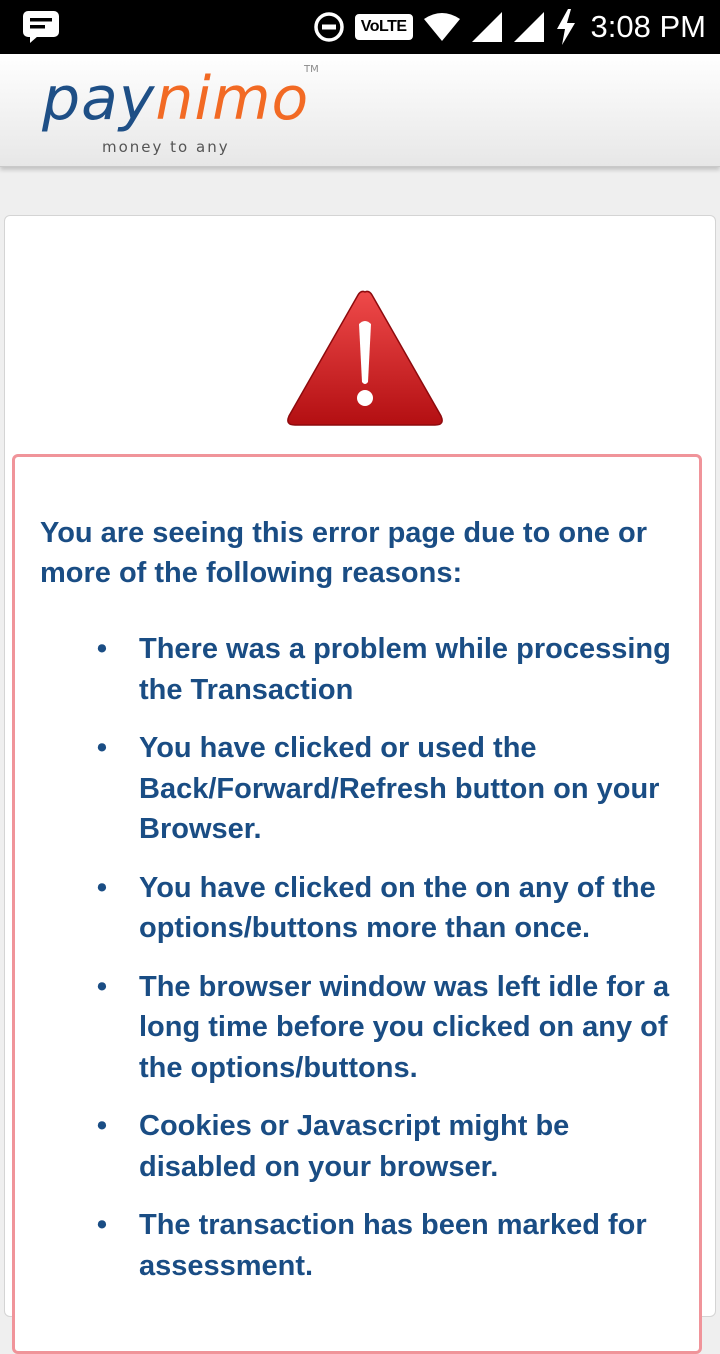 The width and height of the screenshot is (720, 1354). I want to click on logo-tagline: money to any, so click(166, 147).